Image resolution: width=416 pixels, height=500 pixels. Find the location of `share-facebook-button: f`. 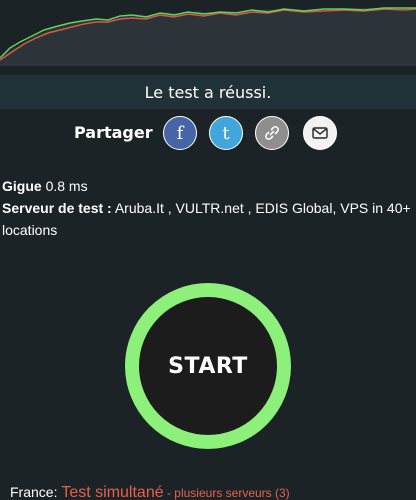

share-facebook-button: f is located at coordinates (180, 133).